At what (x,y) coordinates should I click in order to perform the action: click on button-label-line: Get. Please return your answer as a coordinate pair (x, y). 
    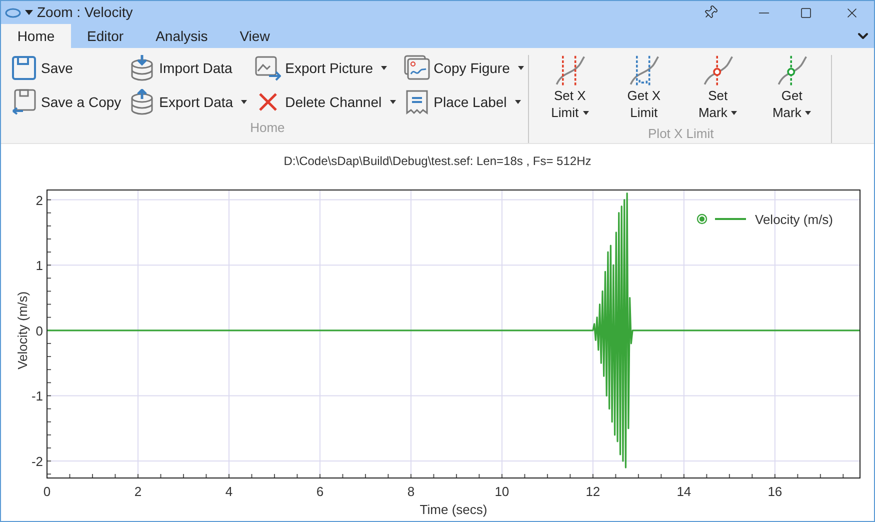
    Looking at the image, I should click on (791, 95).